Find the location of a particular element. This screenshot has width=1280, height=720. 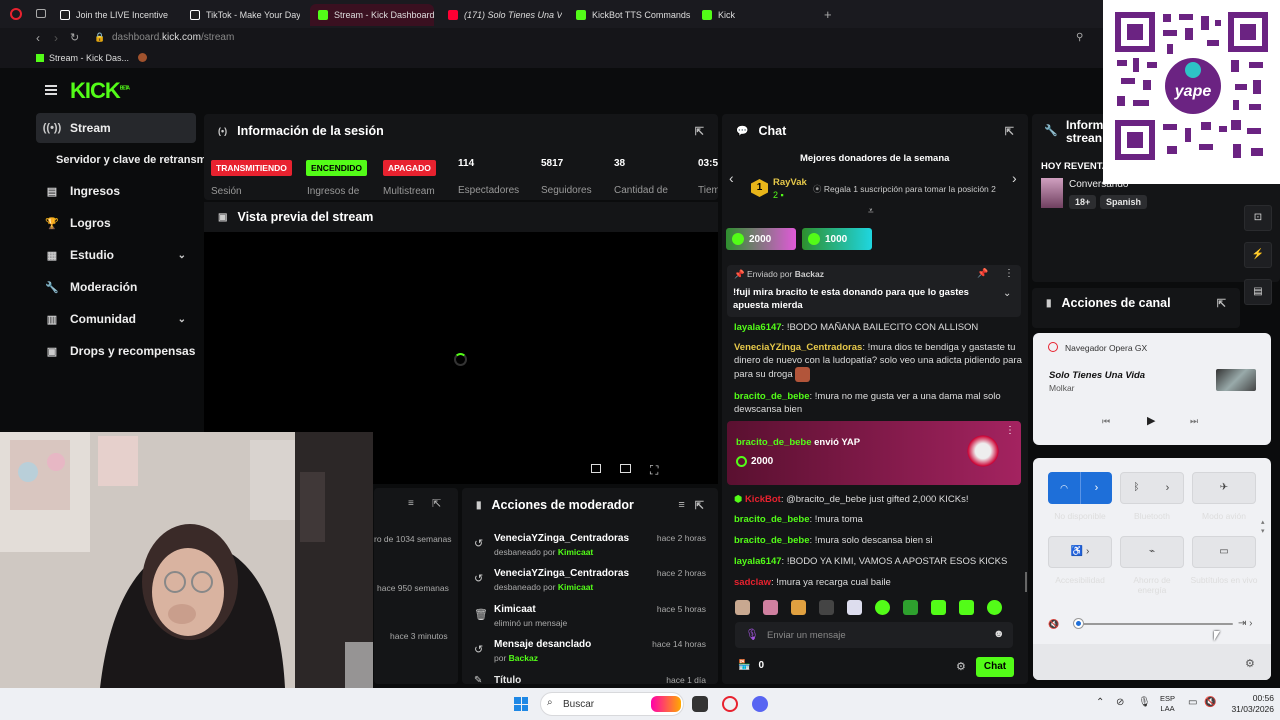

unpin-icon: 📌 is located at coordinates (982, 273).